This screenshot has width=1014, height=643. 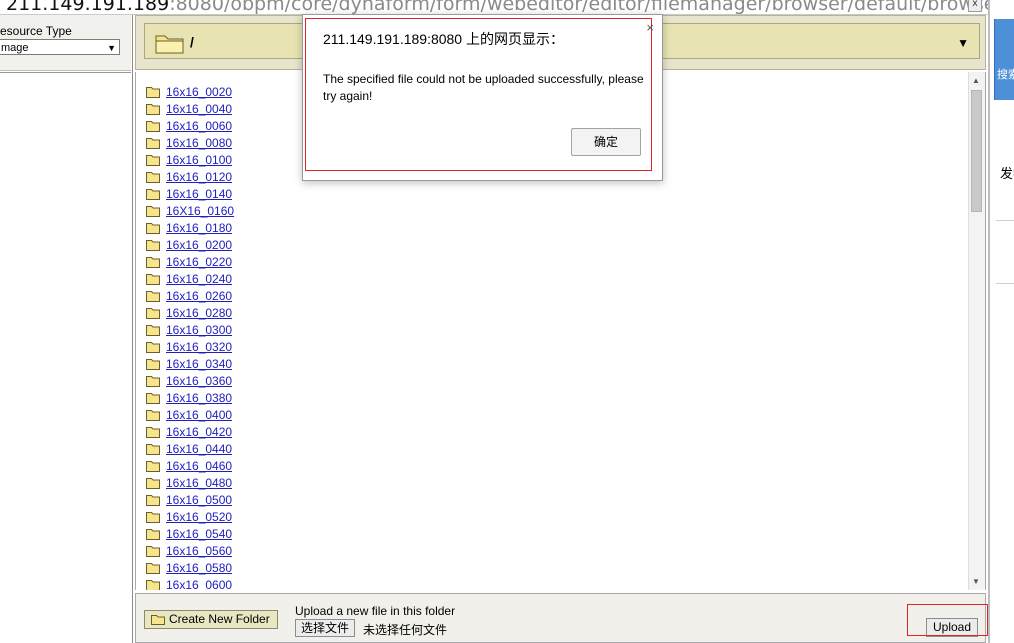 I want to click on no-file-chosen-text: 未选择任何文件, so click(x=405, y=630).